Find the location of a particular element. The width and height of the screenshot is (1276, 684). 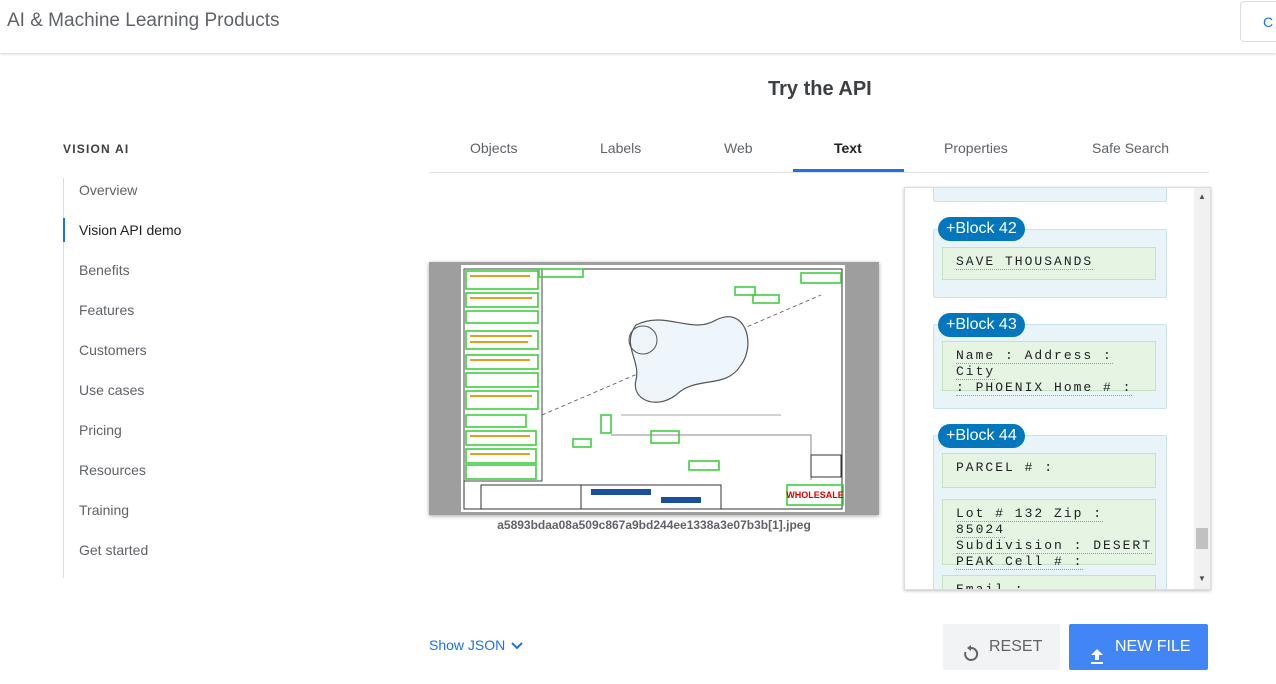

block-card-previous is located at coordinates (1050, 195).